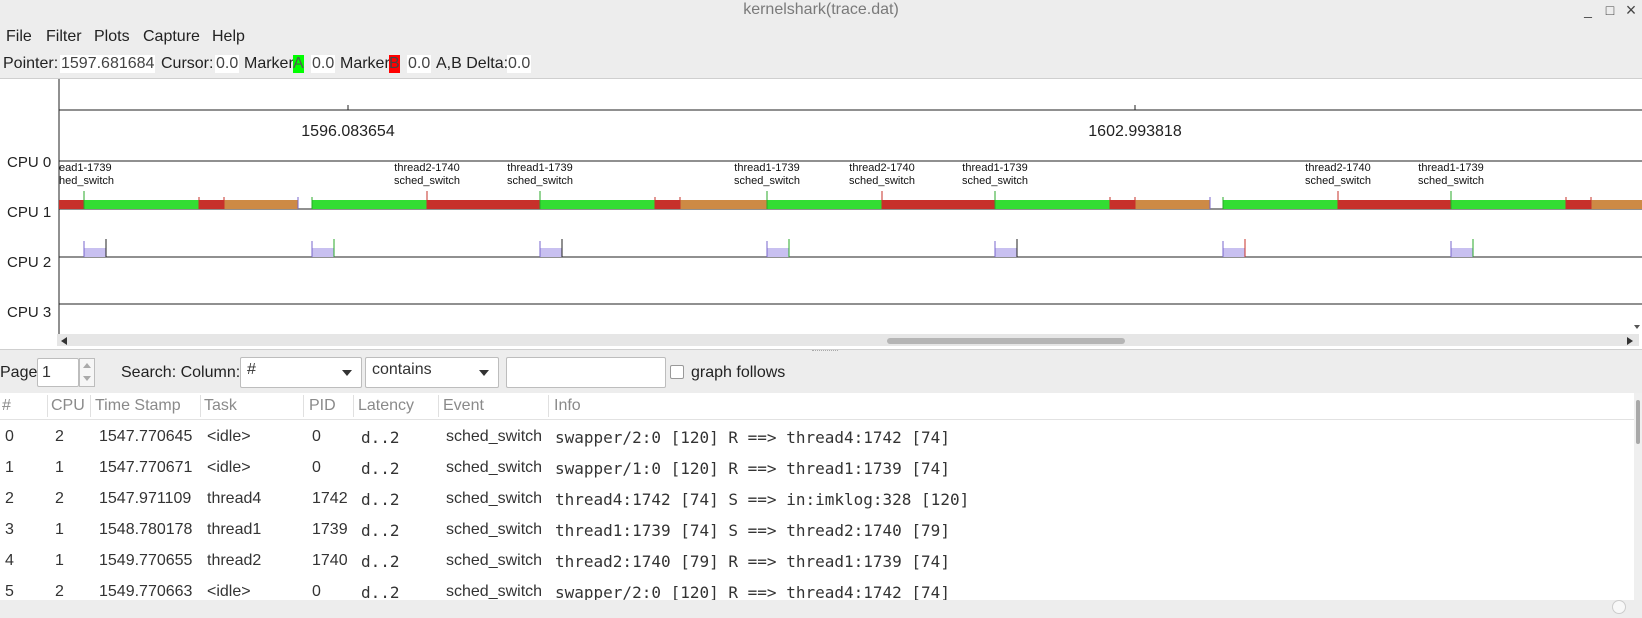 The width and height of the screenshot is (1642, 618). Describe the element at coordinates (85, 168) in the screenshot. I see `cpu1-event-task: ead1-1739` at that location.